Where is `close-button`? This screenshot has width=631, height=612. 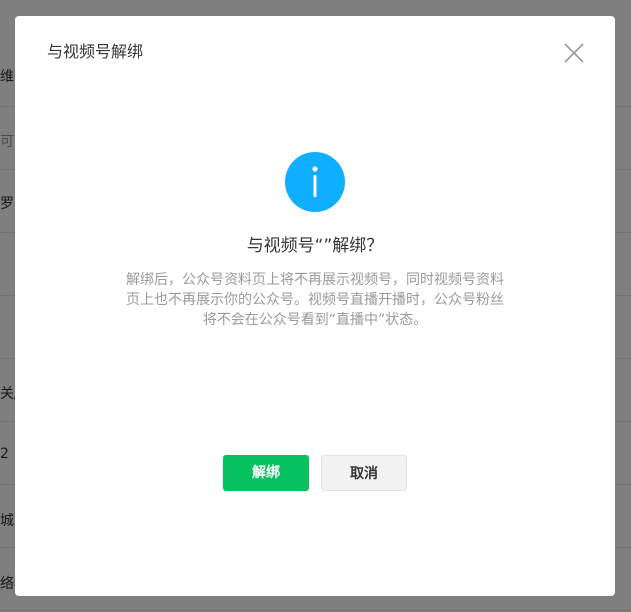
close-button is located at coordinates (574, 53).